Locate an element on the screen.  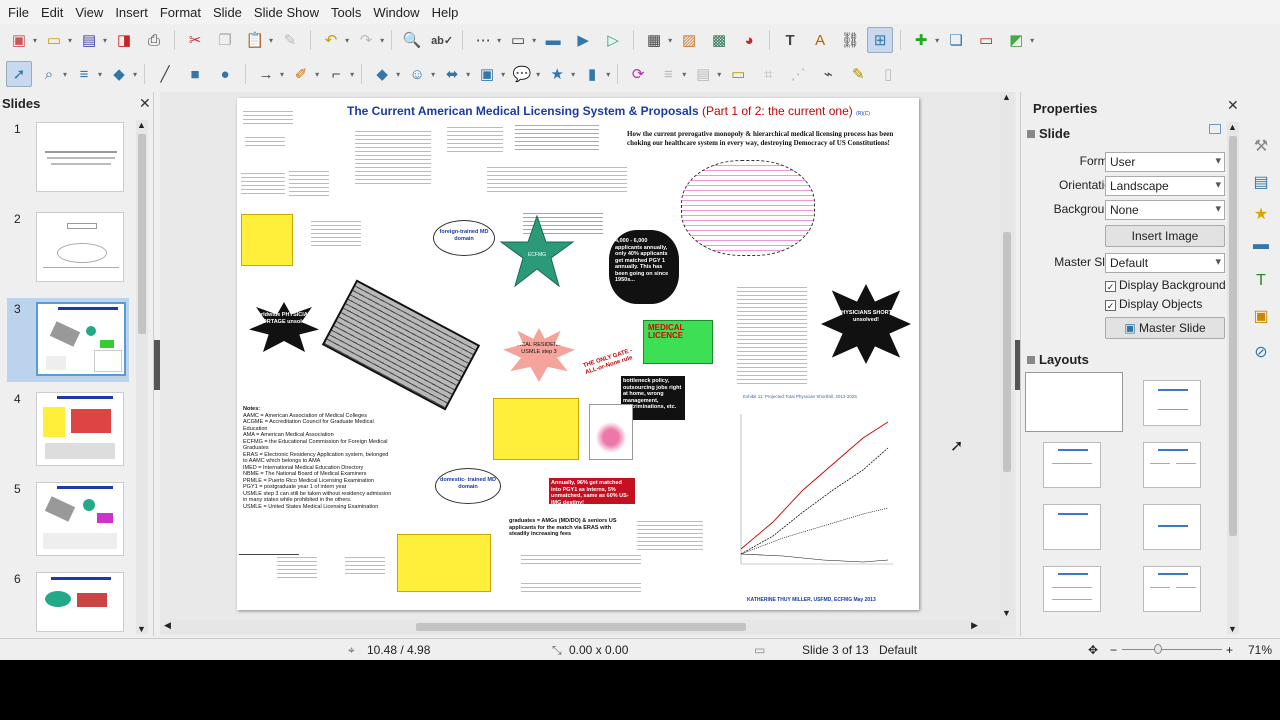
save-icon: ▤ is located at coordinates (89, 40).